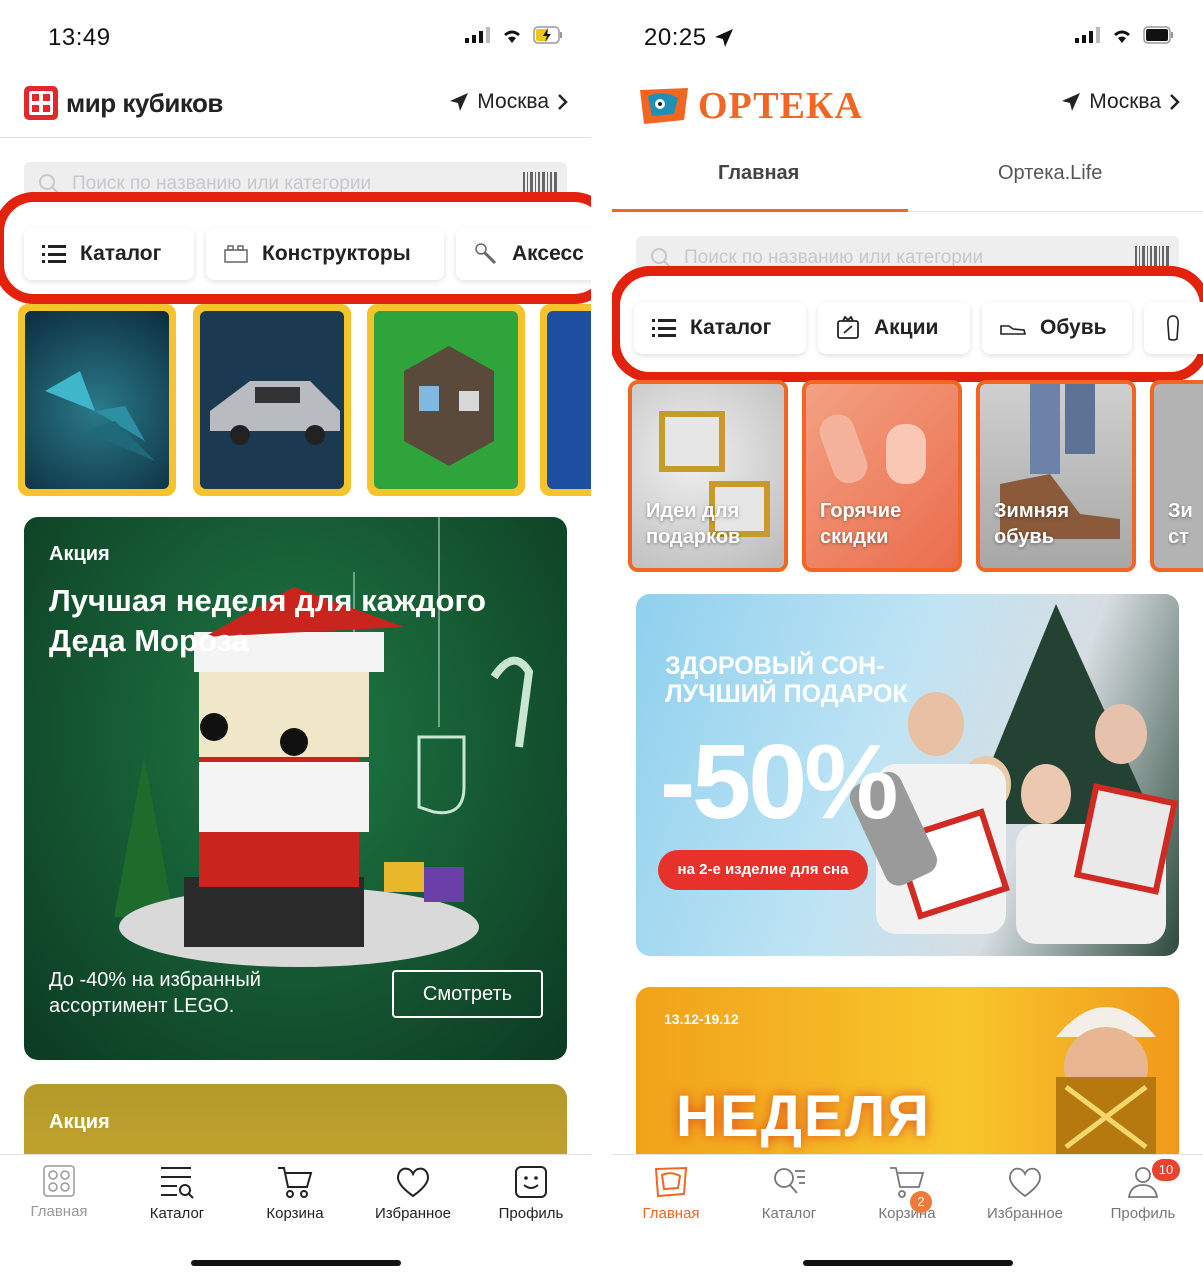 Image resolution: width=1203 pixels, height=1280 pixels. Describe the element at coordinates (325, 254) in the screenshot. I see `chip-constructors: Конструкторы` at that location.